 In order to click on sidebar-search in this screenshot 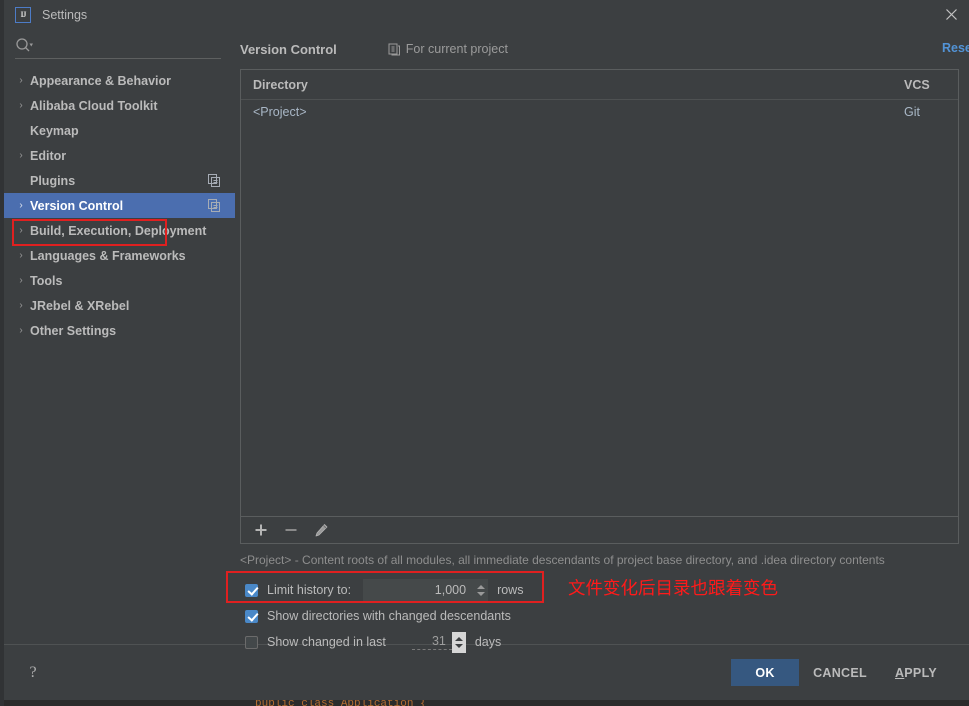, I will do `click(119, 45)`.